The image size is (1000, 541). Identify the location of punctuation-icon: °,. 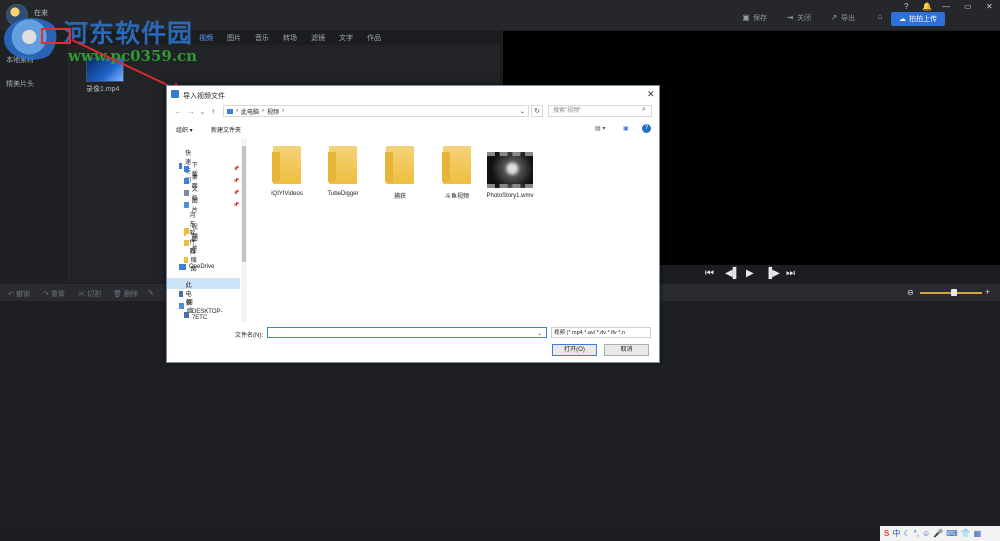
(916, 533).